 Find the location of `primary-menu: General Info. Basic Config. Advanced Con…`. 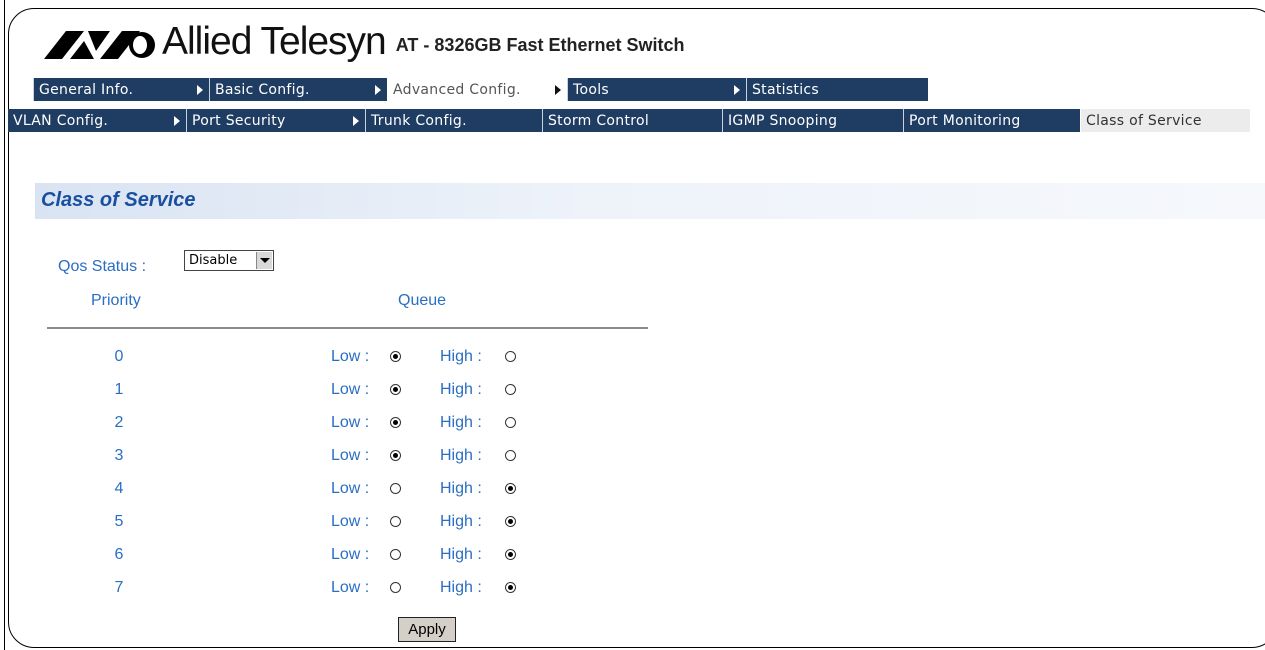

primary-menu: General Info. Basic Config. Advanced Con… is located at coordinates (480, 89).